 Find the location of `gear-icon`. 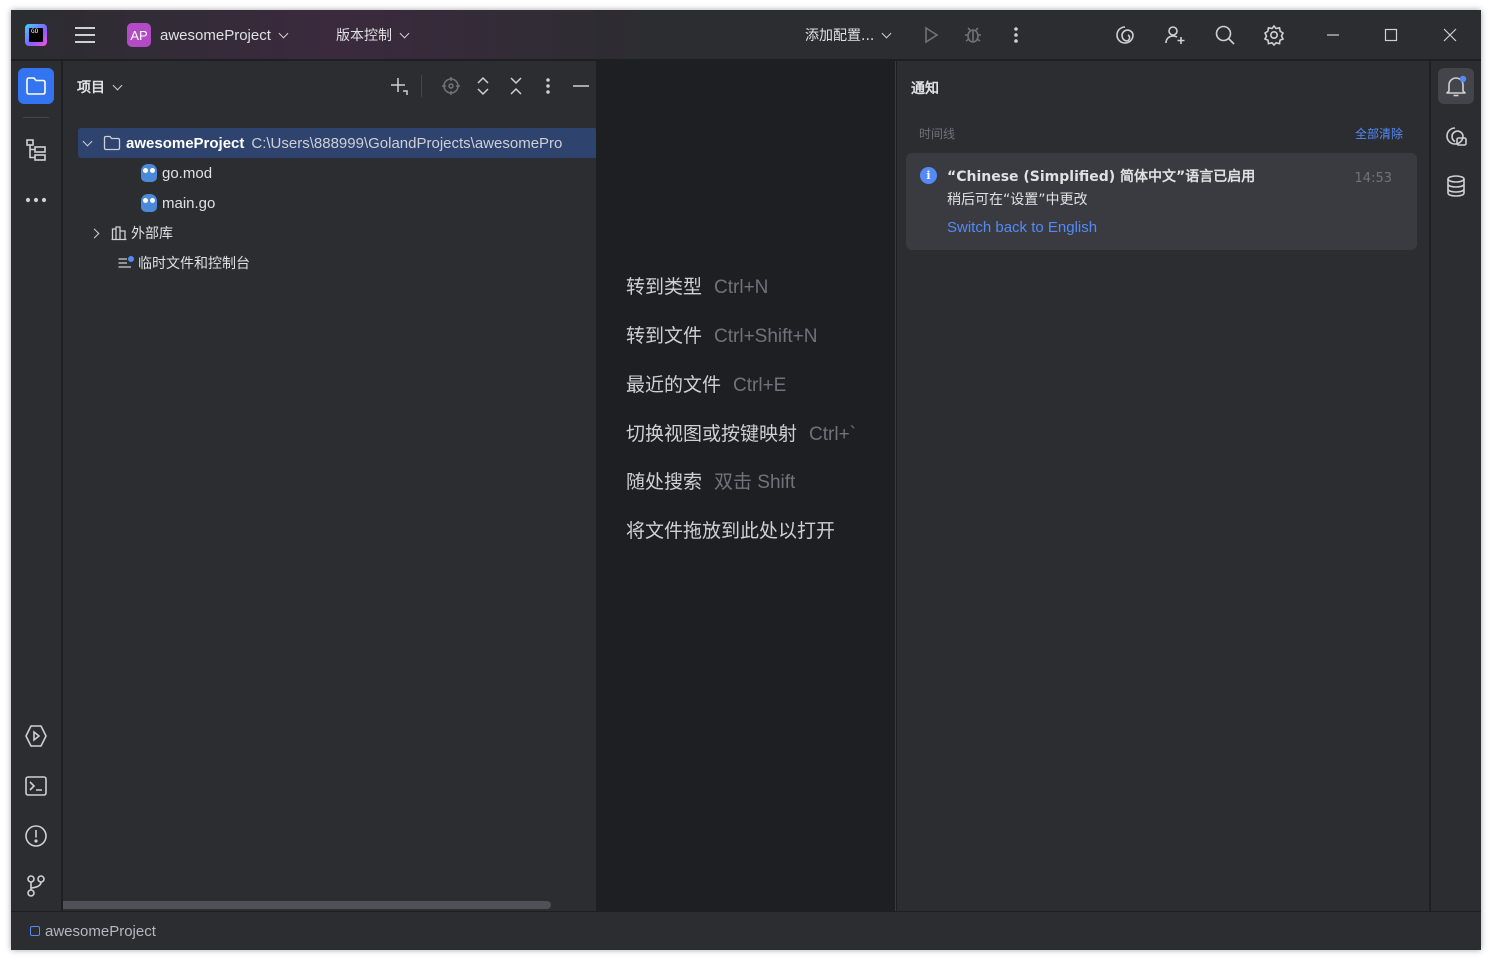

gear-icon is located at coordinates (1274, 35).